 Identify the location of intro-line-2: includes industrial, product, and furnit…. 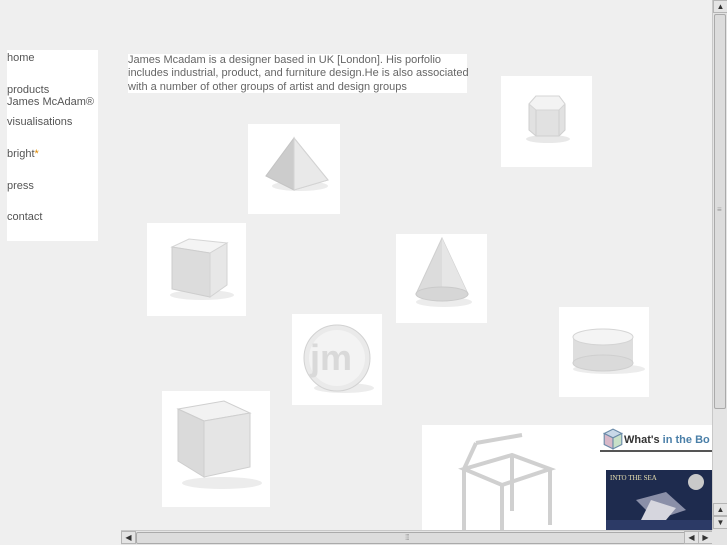
(298, 73).